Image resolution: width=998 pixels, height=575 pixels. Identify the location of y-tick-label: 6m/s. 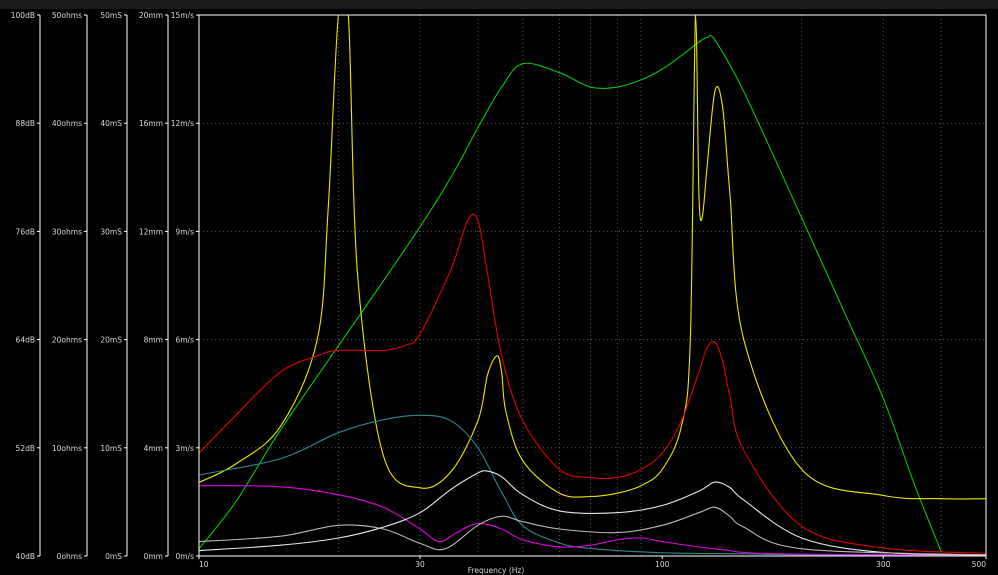
(184, 340).